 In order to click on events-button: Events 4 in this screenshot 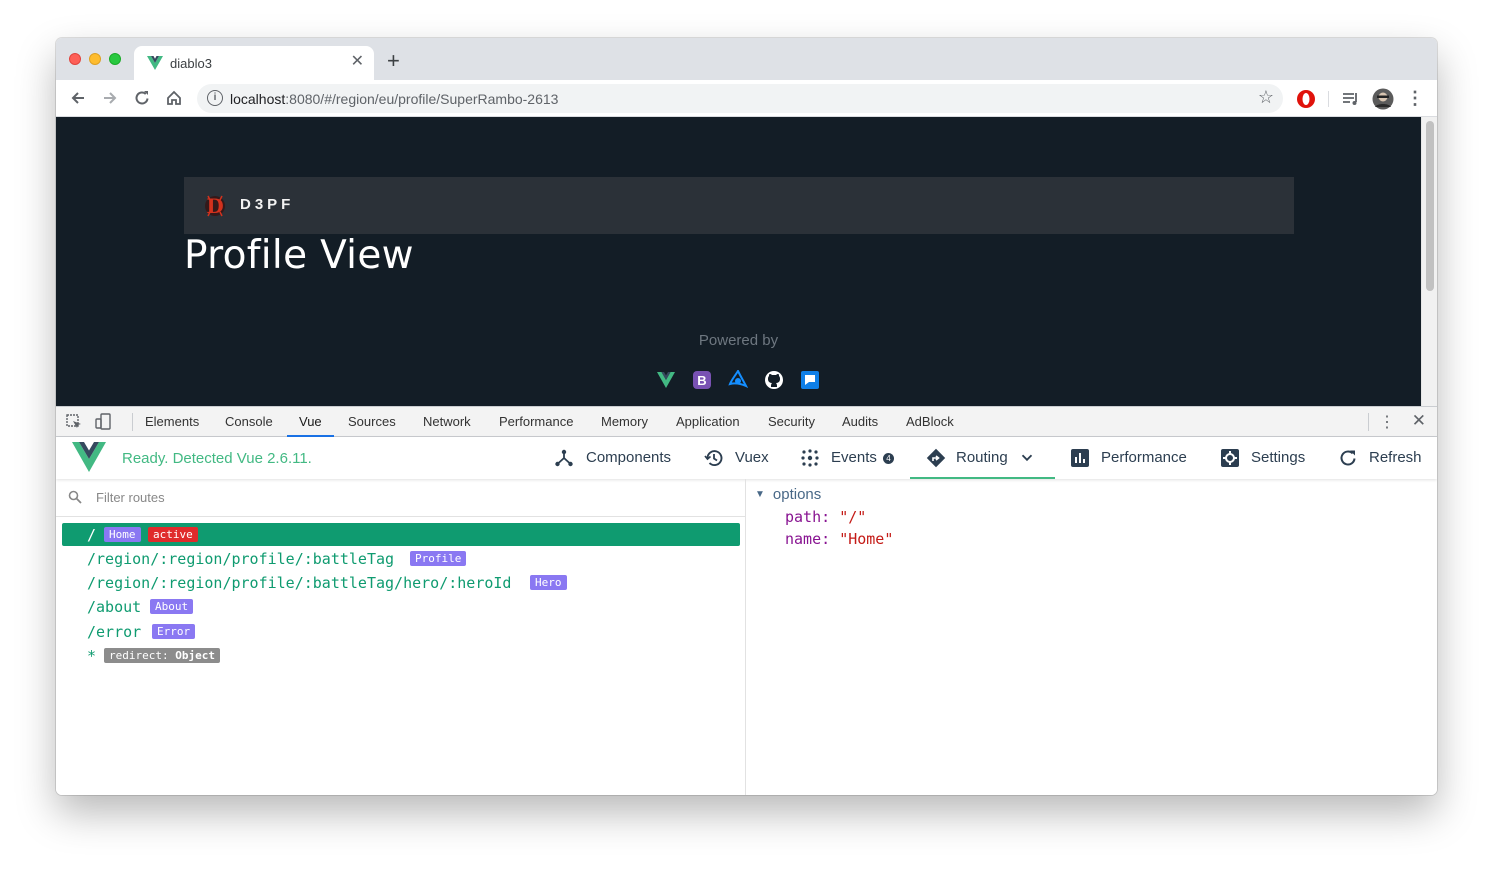, I will do `click(850, 458)`.